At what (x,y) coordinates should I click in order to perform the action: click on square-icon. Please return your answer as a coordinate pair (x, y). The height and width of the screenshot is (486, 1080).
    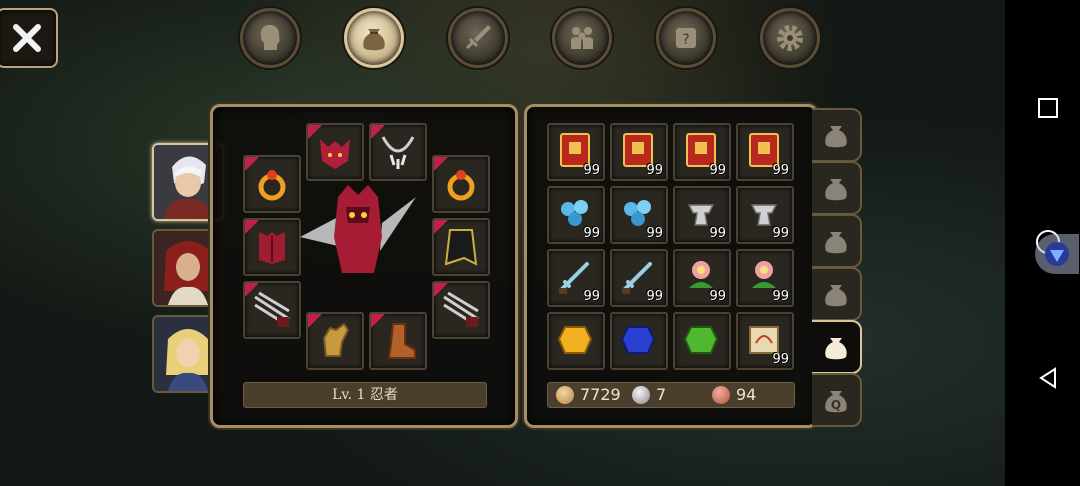
    Looking at the image, I should click on (1048, 108).